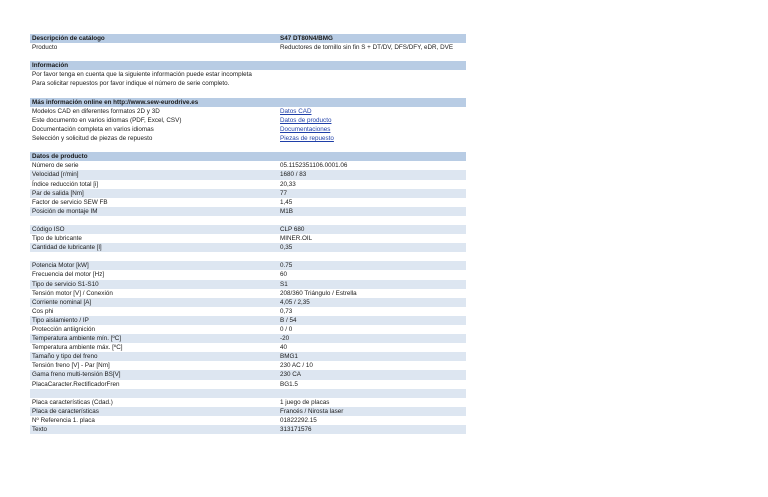 The width and height of the screenshot is (768, 497). Describe the element at coordinates (296, 366) in the screenshot. I see `row-value: 230 AC / 10` at that location.